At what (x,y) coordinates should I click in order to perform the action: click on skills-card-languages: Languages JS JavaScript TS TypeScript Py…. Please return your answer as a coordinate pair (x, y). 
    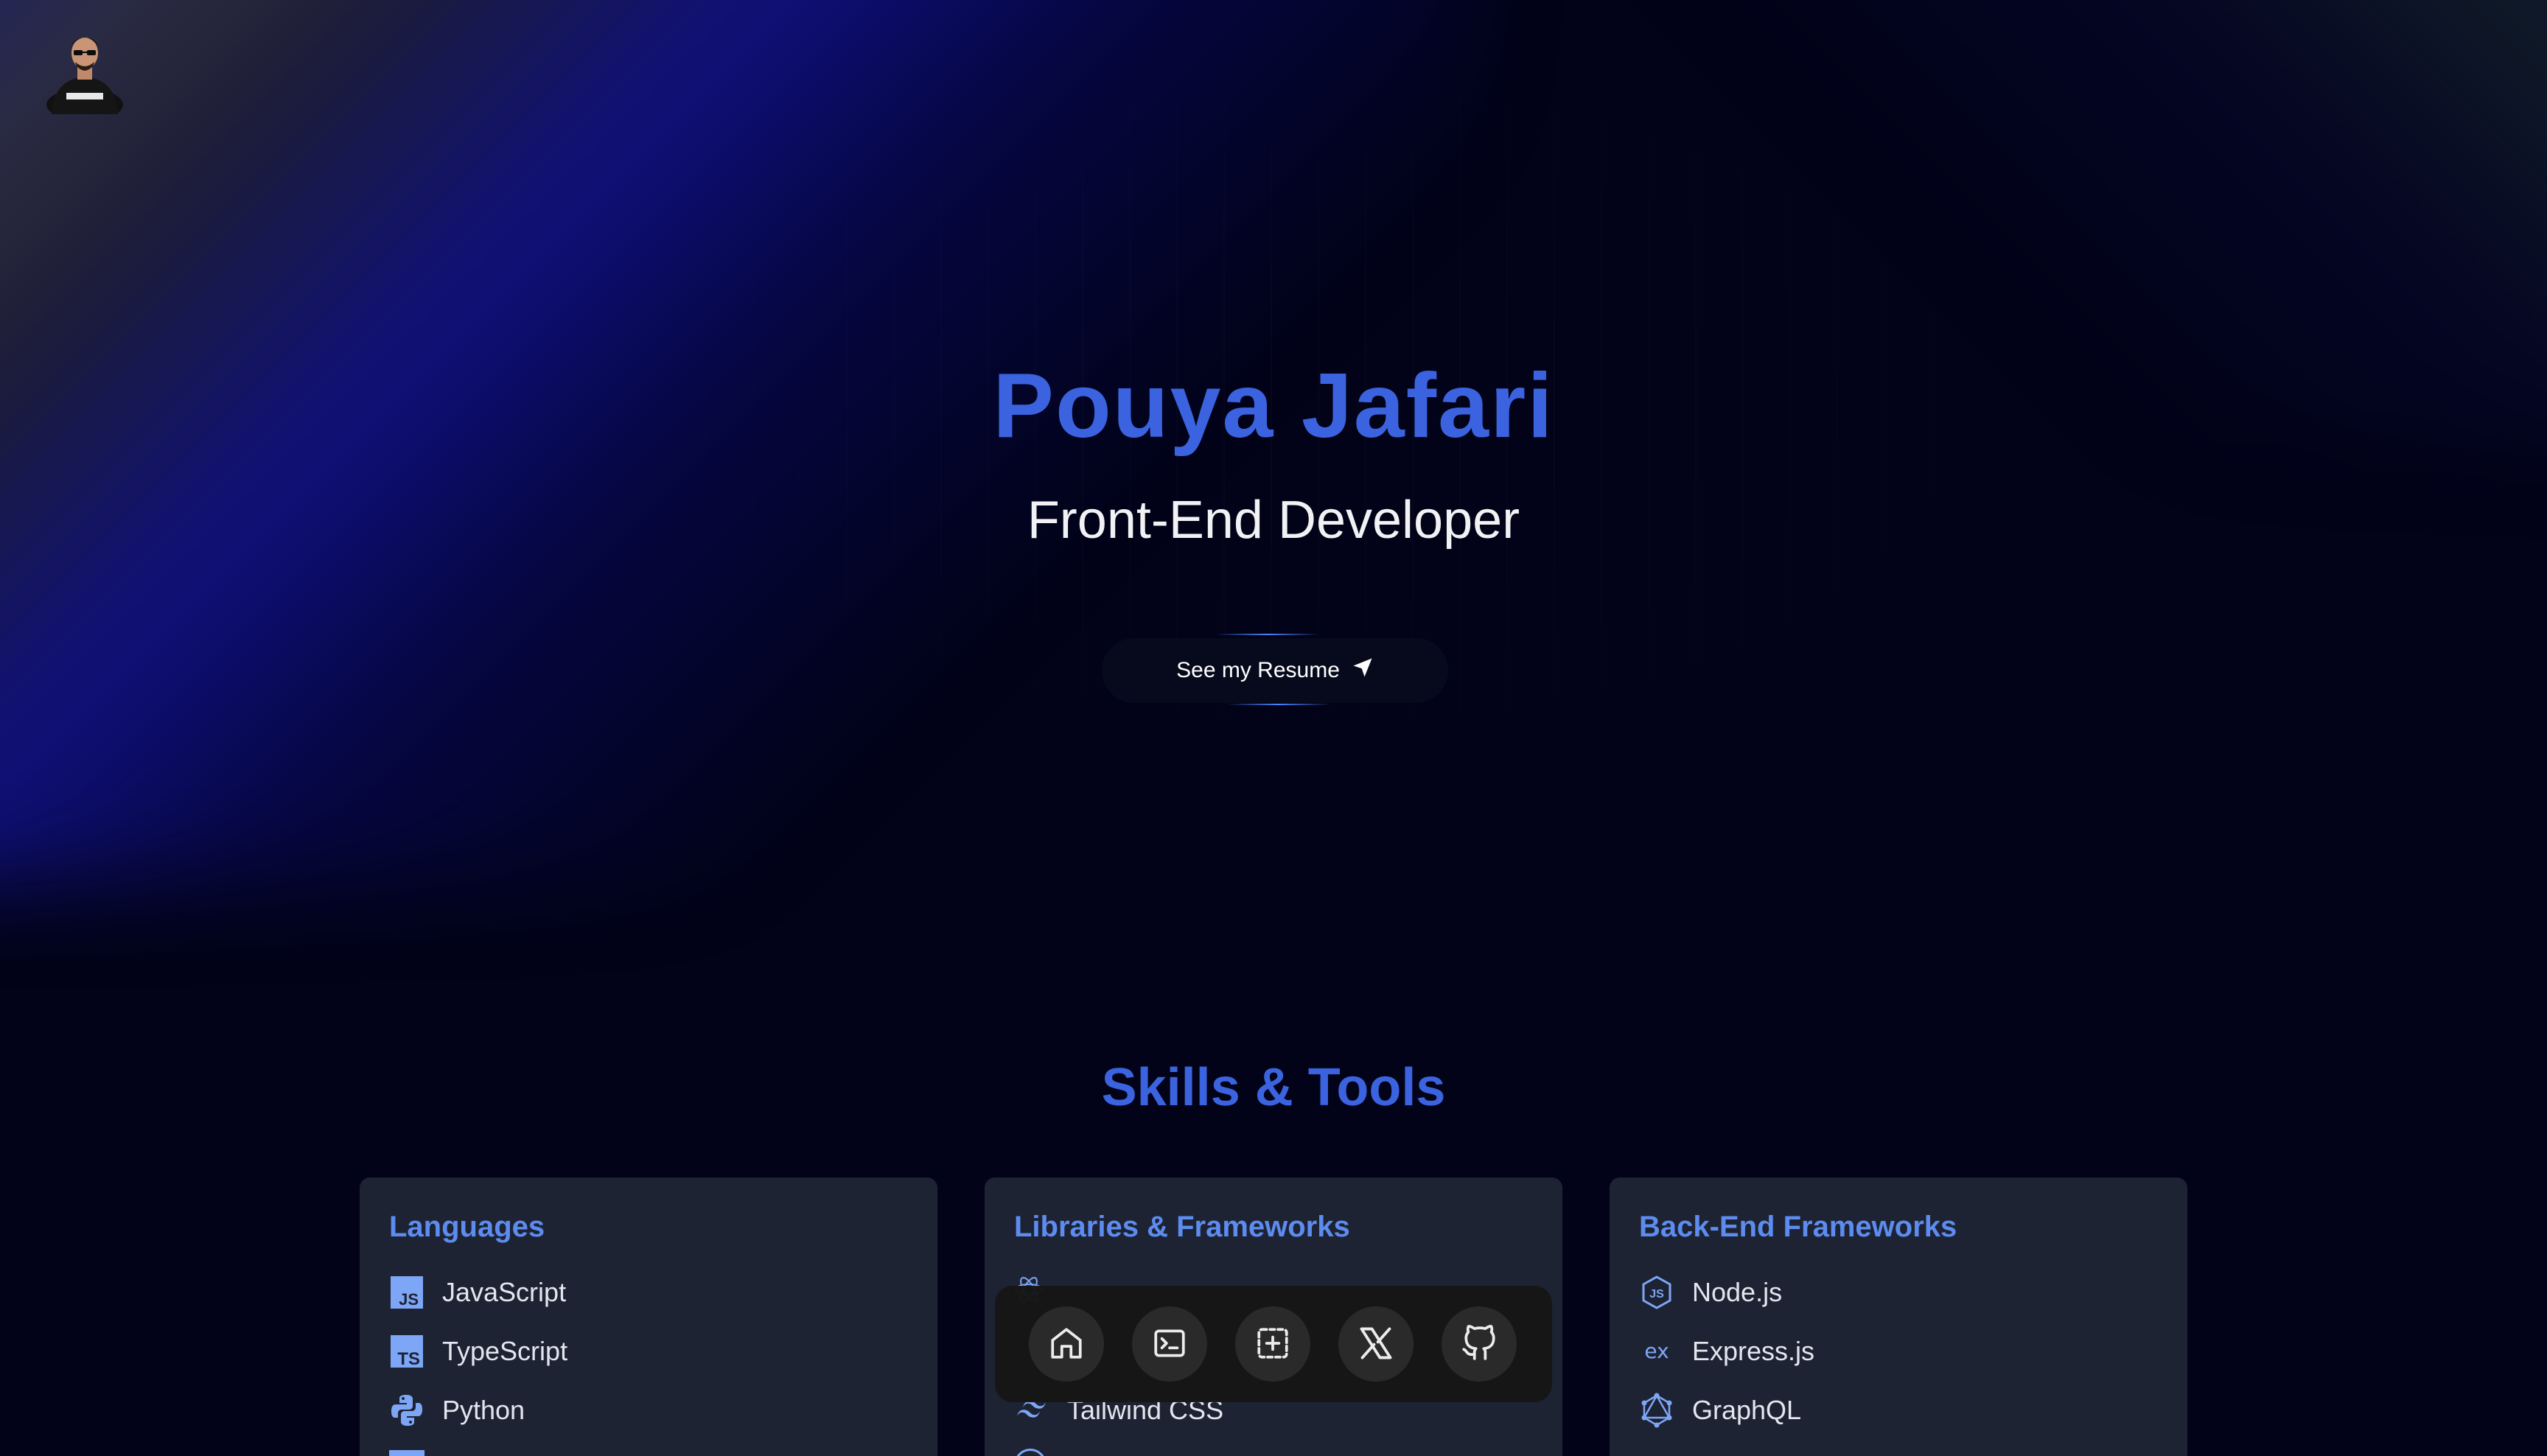
    Looking at the image, I should click on (648, 1316).